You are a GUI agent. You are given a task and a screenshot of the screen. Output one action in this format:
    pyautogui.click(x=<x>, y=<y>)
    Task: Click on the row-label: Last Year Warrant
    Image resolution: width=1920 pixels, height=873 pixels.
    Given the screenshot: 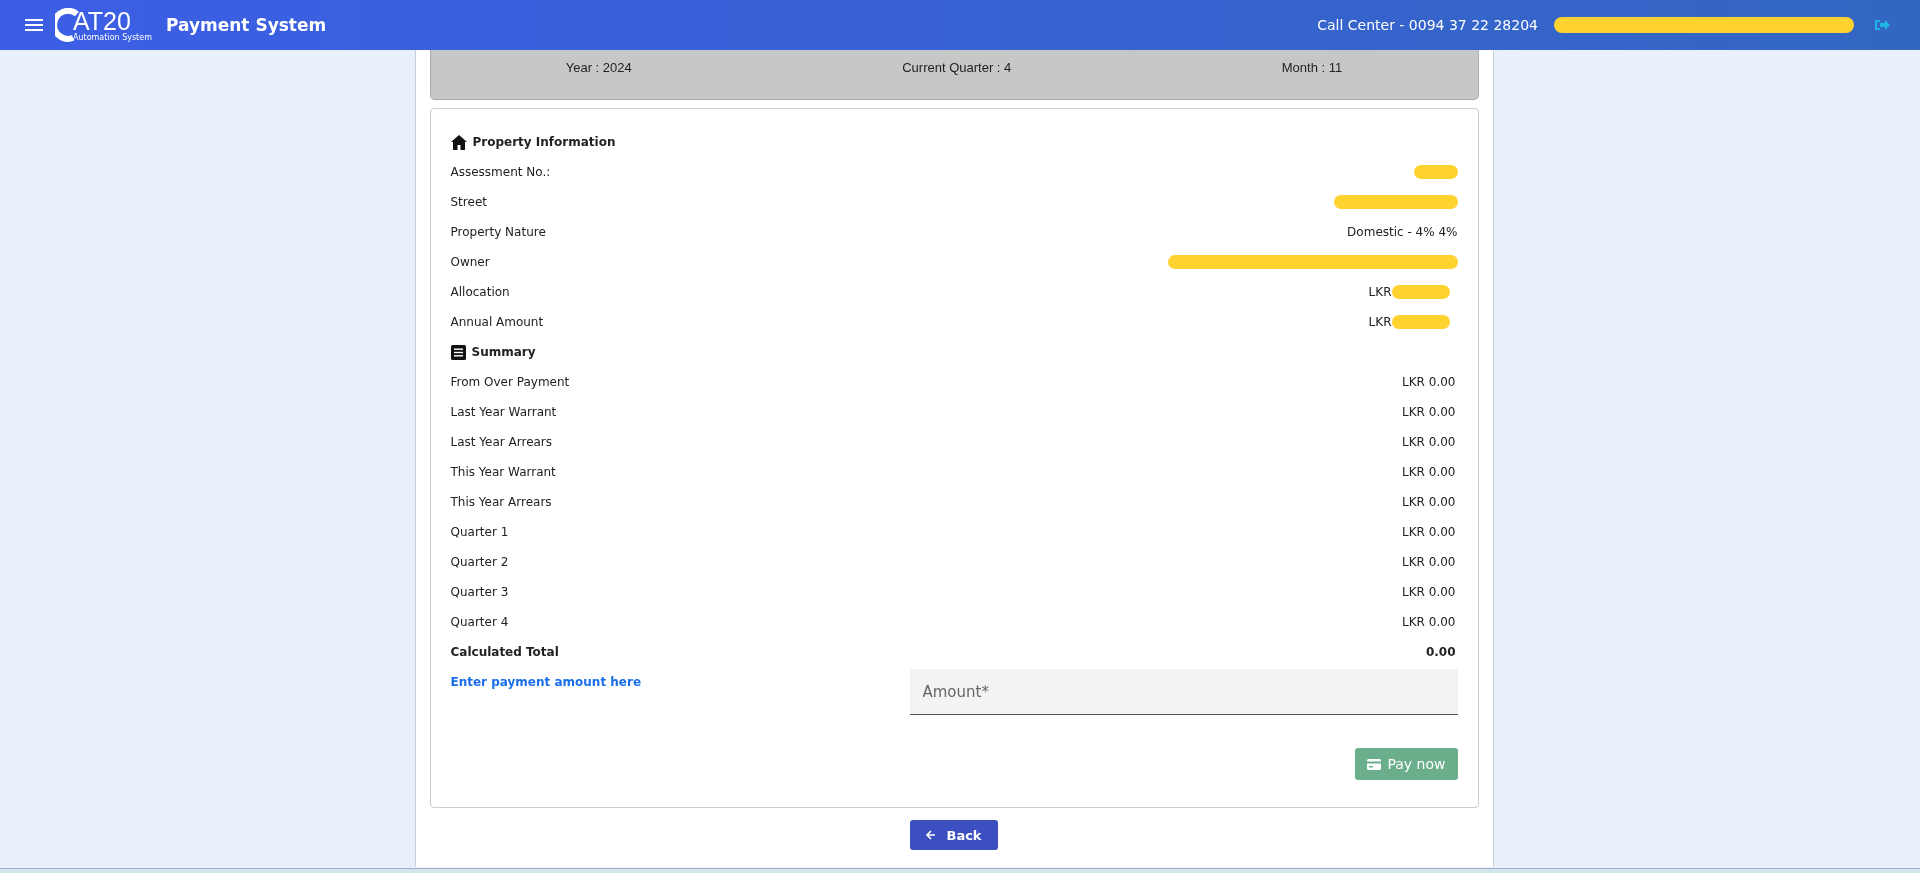 What is the action you would take?
    pyautogui.click(x=503, y=412)
    